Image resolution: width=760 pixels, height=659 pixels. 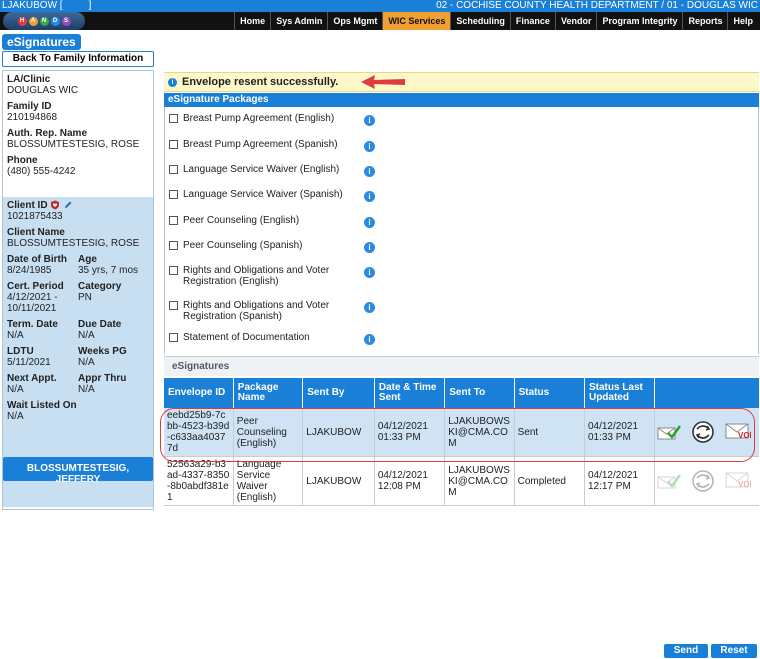 I want to click on package-item: Peer Counseling (English) i, so click(x=272, y=221).